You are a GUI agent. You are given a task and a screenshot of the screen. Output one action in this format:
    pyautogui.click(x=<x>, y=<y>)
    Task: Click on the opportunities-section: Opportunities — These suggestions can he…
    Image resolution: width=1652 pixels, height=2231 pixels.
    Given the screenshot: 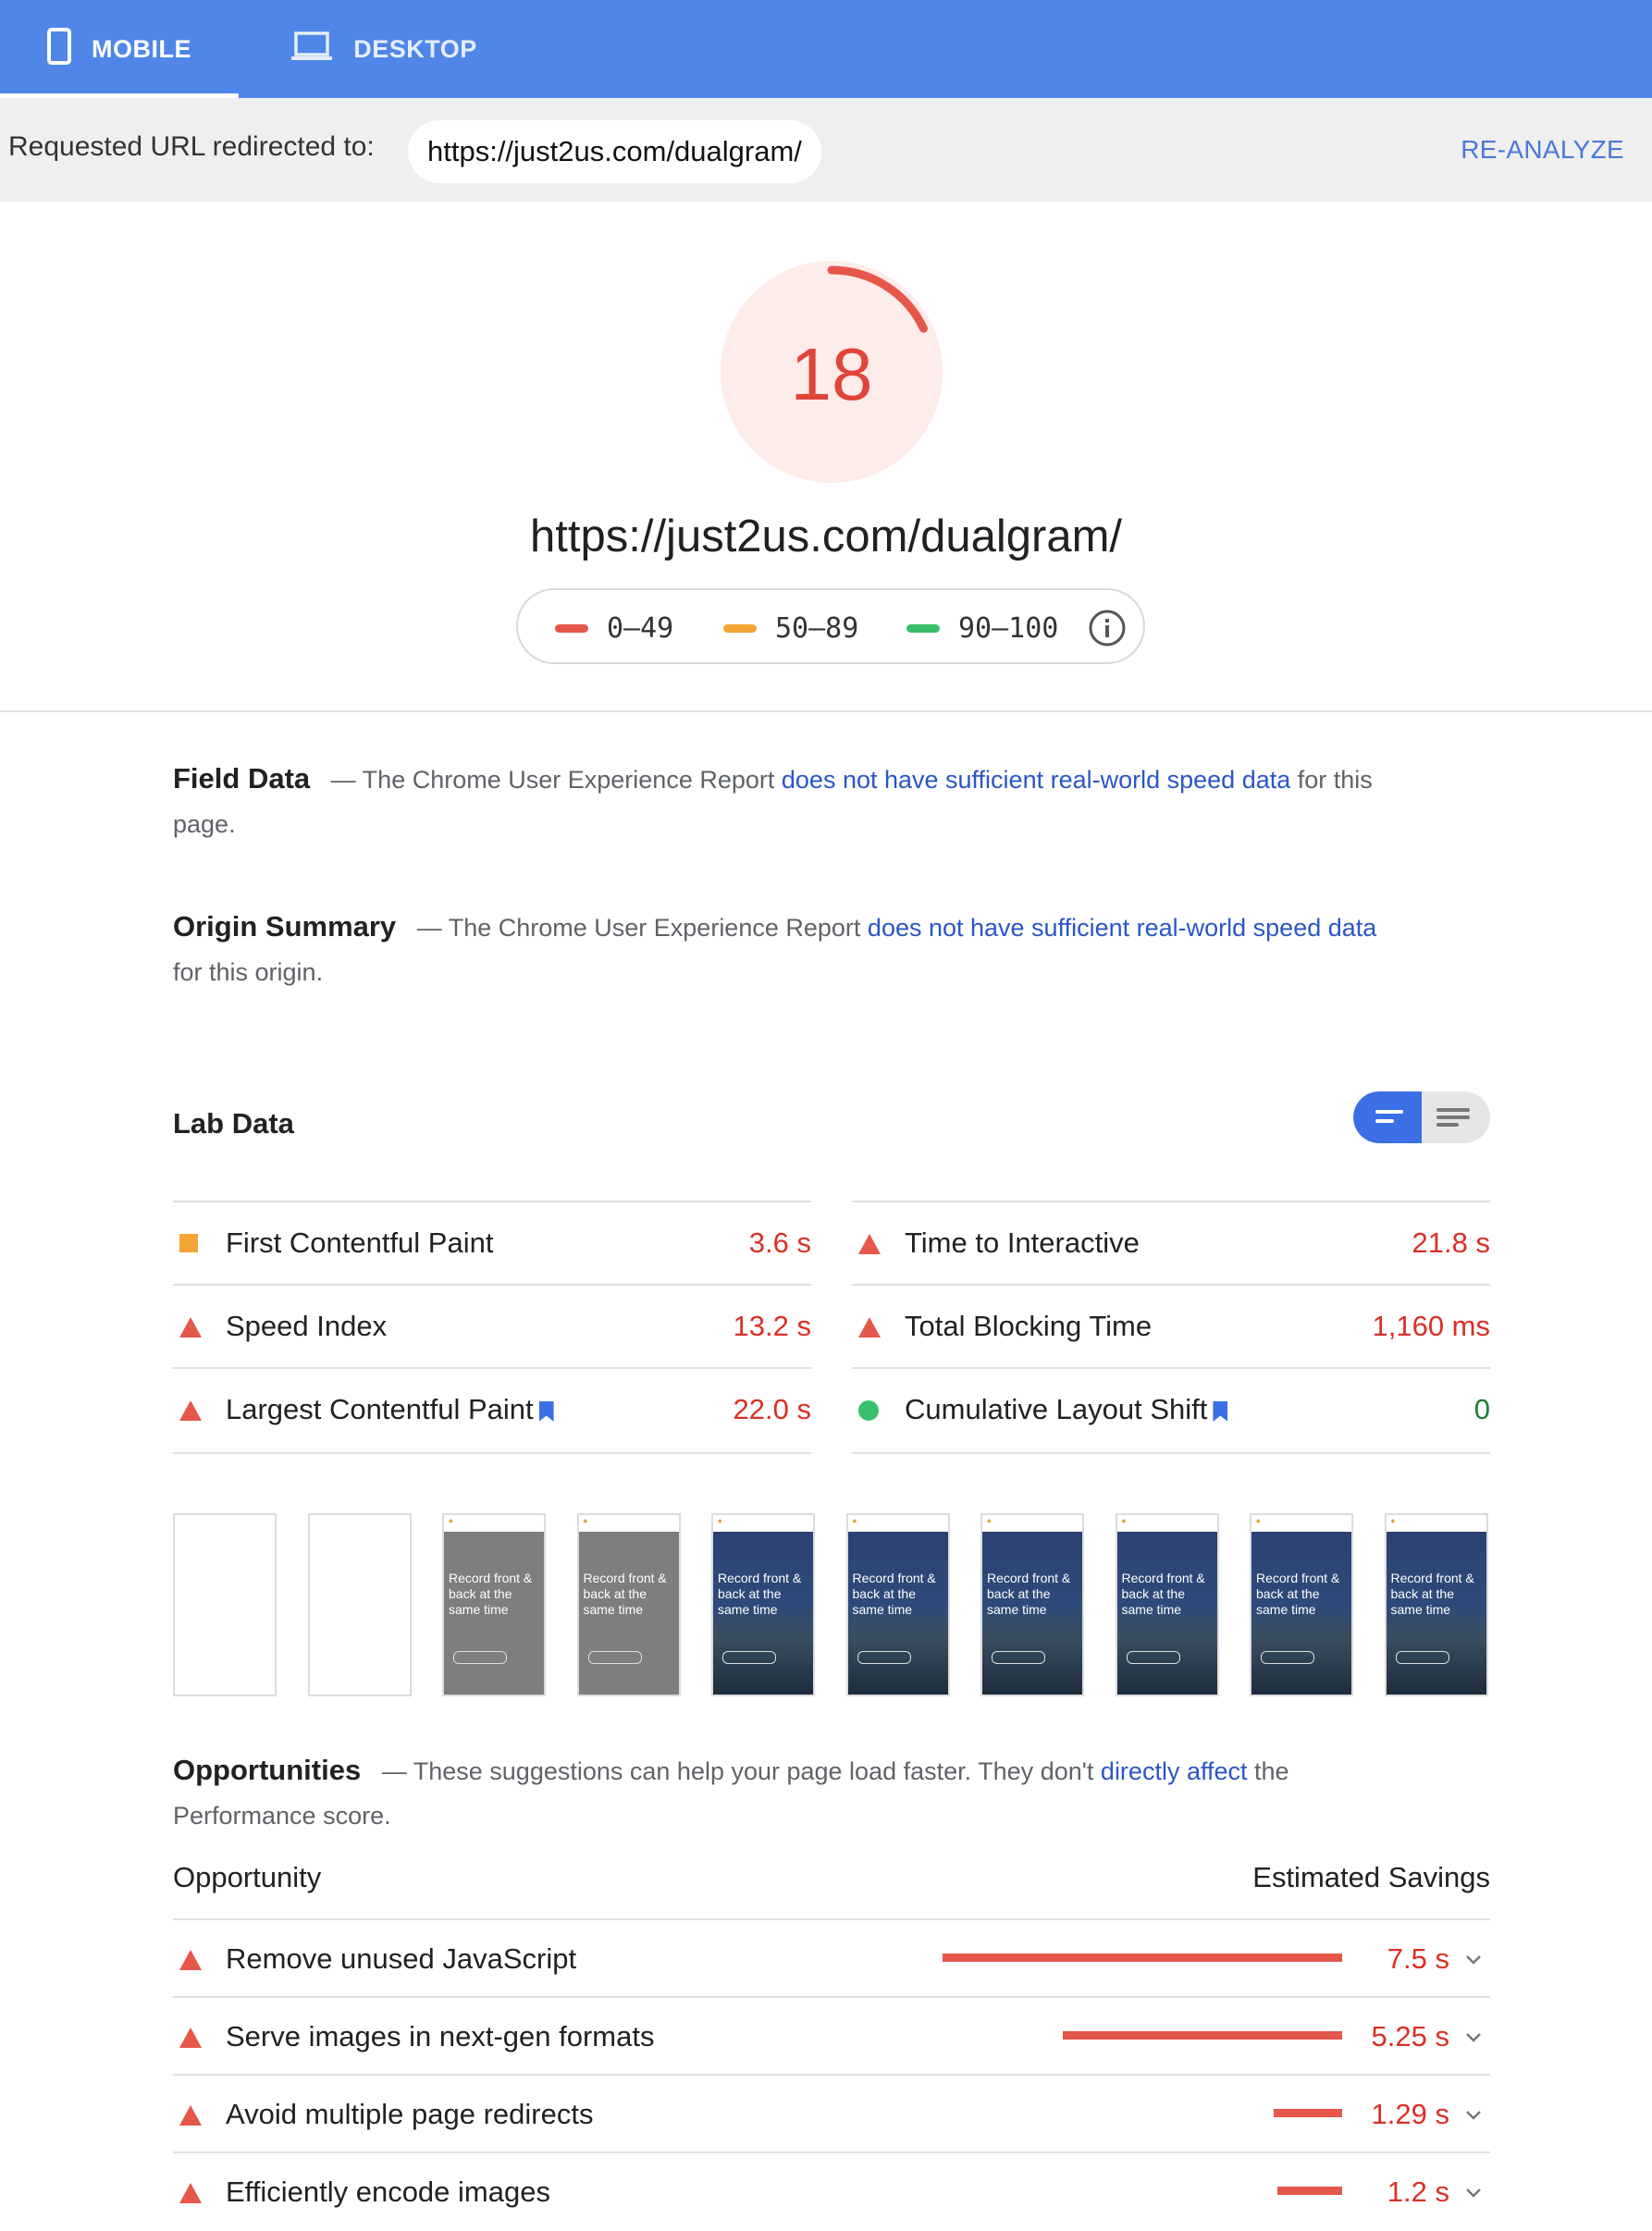 What is the action you would take?
    pyautogui.click(x=779, y=1793)
    